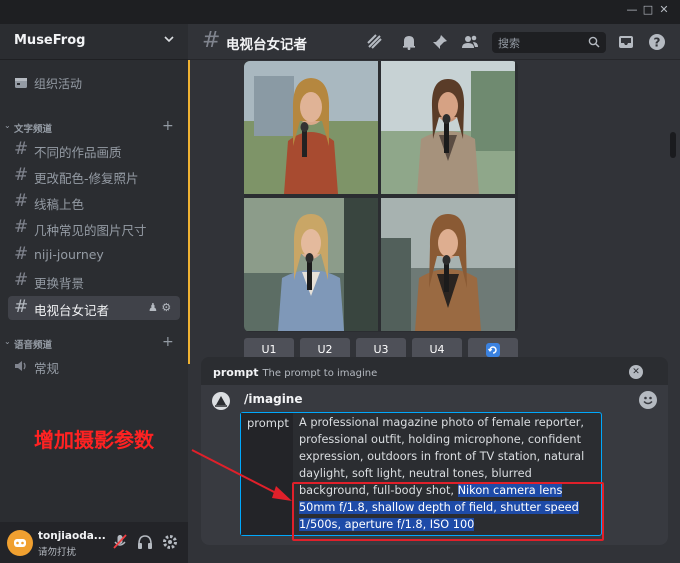  Describe the element at coordinates (648, 400) in the screenshot. I see `emoji-icon` at that location.